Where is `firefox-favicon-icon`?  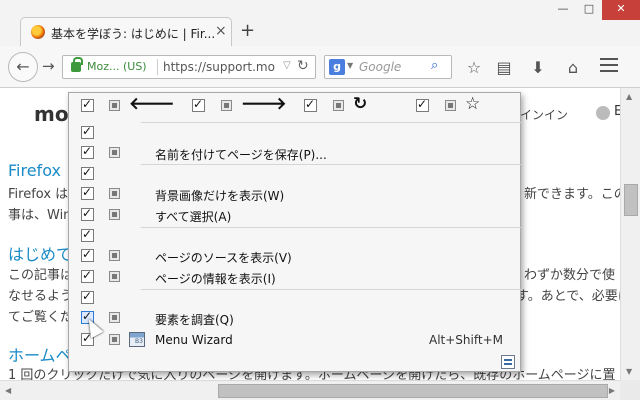
firefox-favicon-icon is located at coordinates (38, 32).